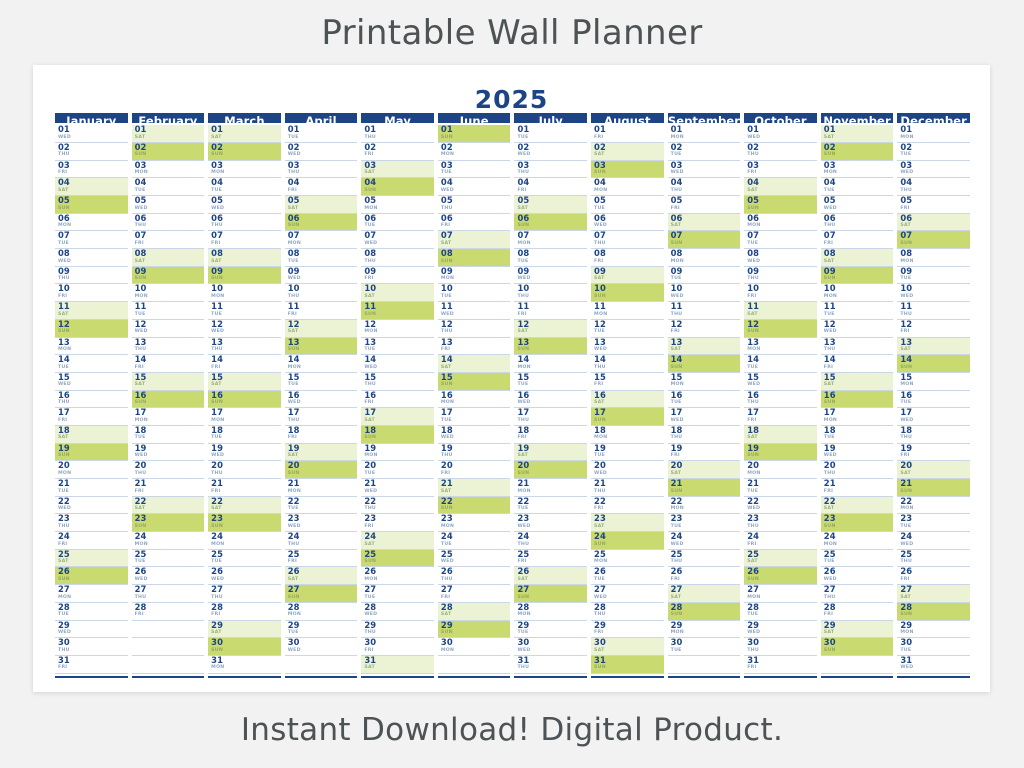  What do you see at coordinates (627, 506) in the screenshot?
I see `day-cell: 22 FRI` at bounding box center [627, 506].